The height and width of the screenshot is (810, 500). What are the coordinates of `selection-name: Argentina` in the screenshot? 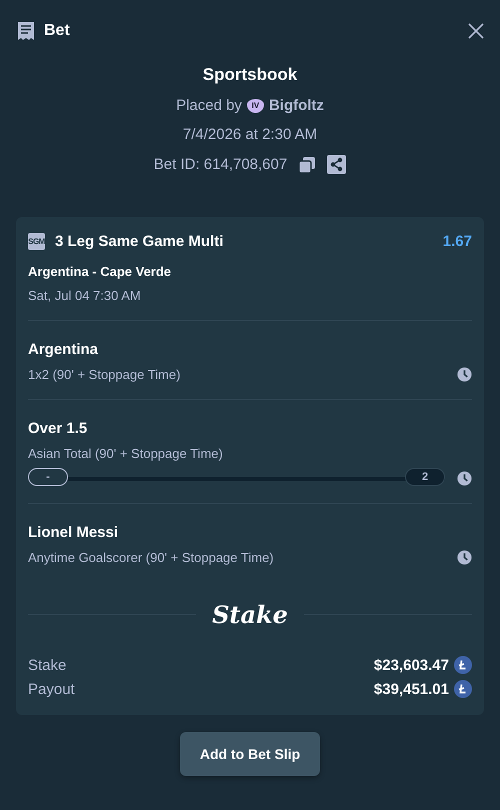 It's located at (64, 349).